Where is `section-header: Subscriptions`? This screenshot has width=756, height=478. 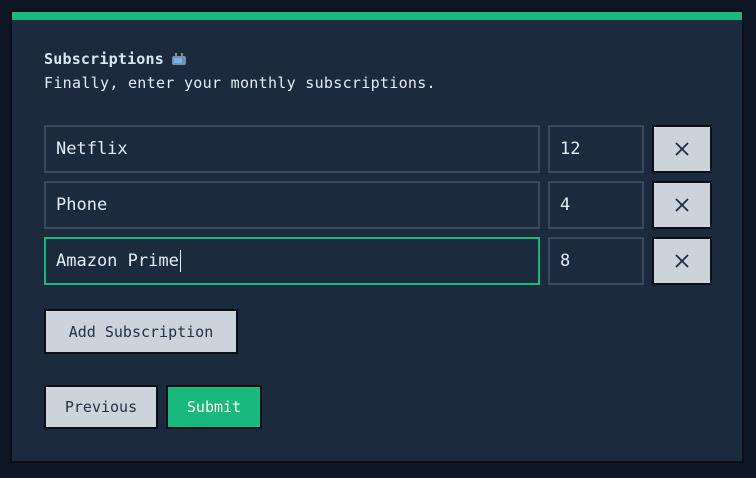 section-header: Subscriptions is located at coordinates (115, 59).